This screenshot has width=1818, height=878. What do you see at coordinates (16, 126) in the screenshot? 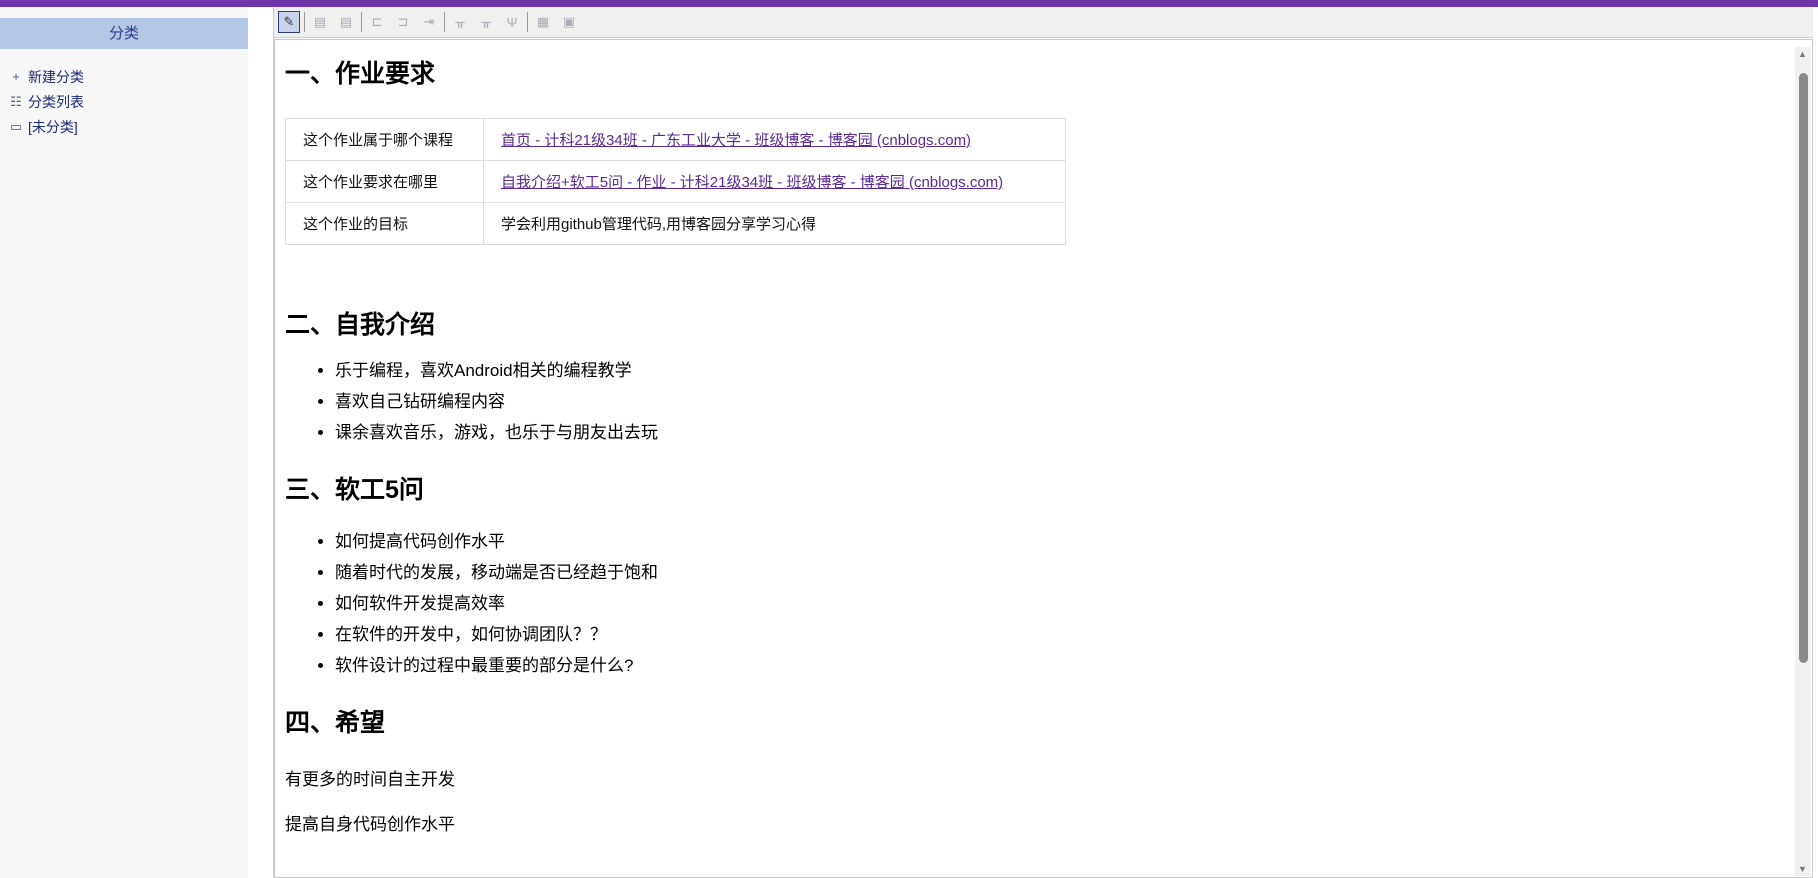
I see `folder-icon: ▭` at bounding box center [16, 126].